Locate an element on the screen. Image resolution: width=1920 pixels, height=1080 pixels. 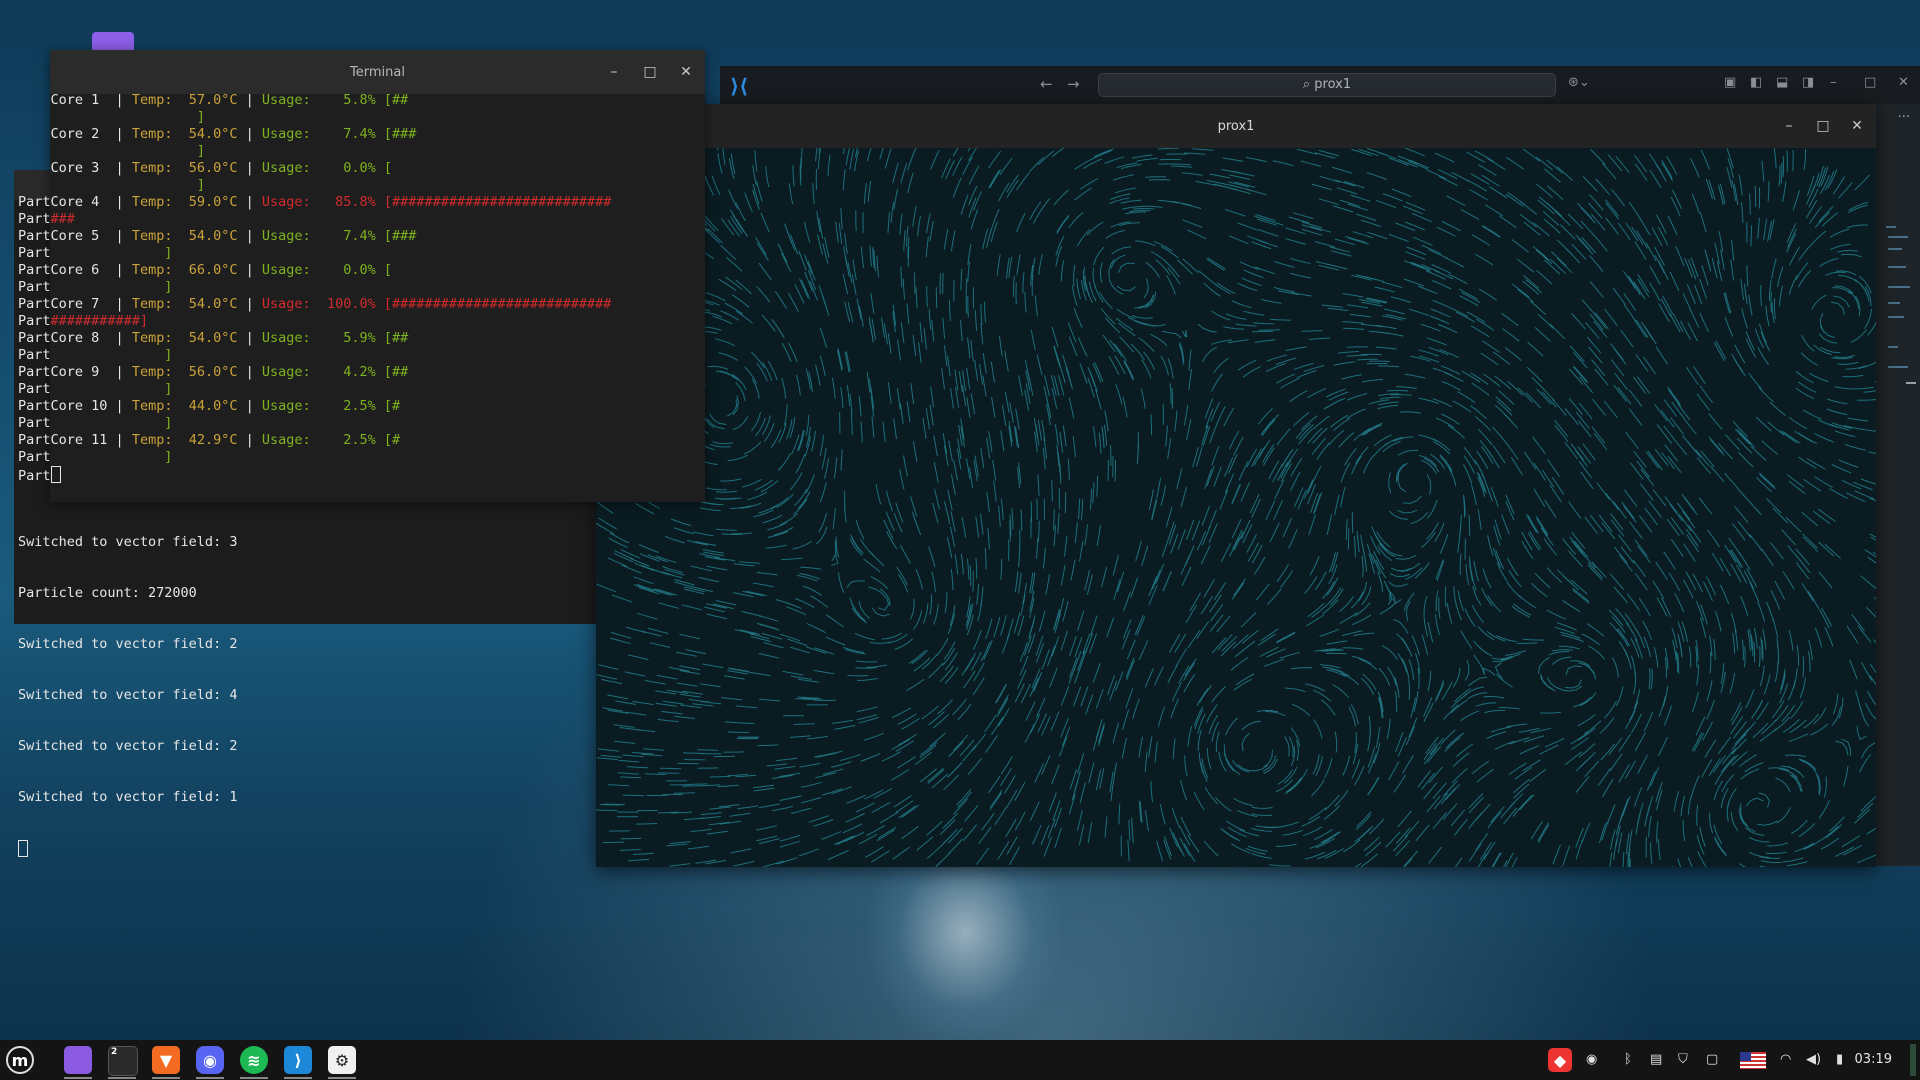
temp-value: 56.0°C is located at coordinates (213, 372).